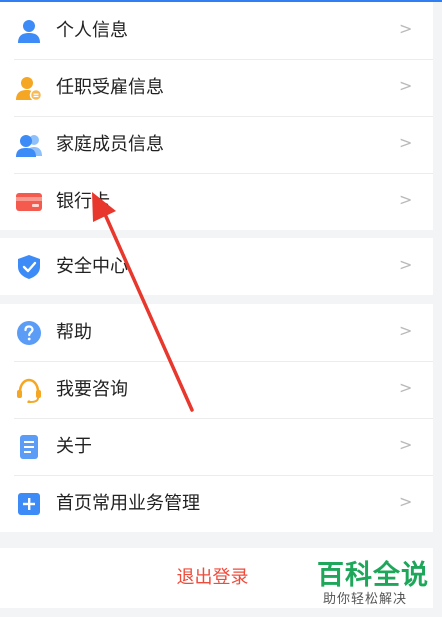 The width and height of the screenshot is (442, 617). Describe the element at coordinates (29, 89) in the screenshot. I see `employee-badge-icon` at that location.